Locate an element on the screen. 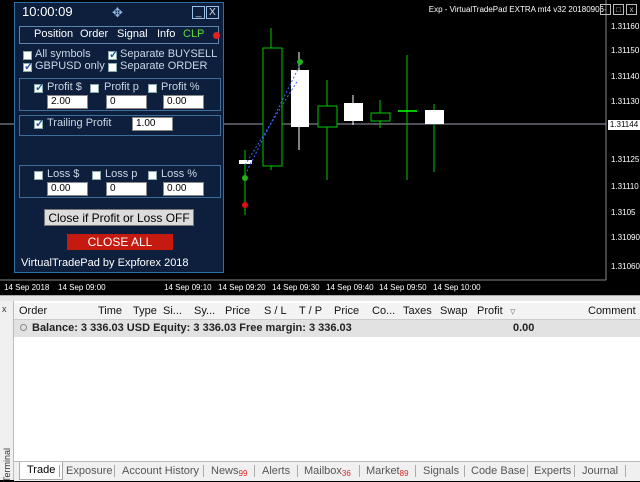  profit-p-label: Profit p is located at coordinates (121, 87).